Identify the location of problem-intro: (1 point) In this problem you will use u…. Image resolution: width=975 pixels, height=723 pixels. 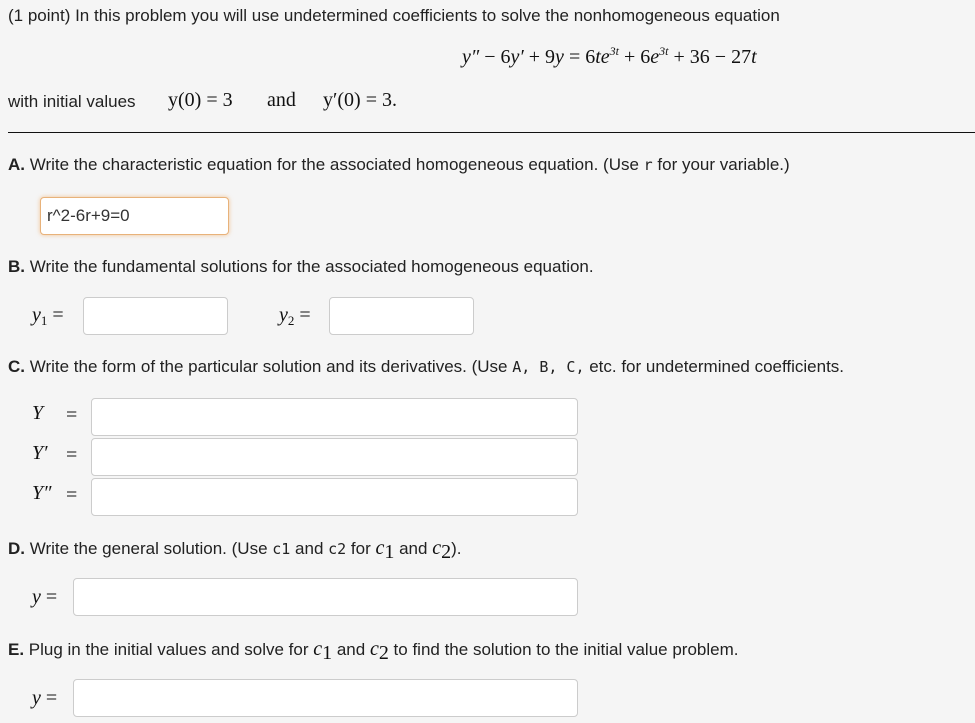
(394, 15).